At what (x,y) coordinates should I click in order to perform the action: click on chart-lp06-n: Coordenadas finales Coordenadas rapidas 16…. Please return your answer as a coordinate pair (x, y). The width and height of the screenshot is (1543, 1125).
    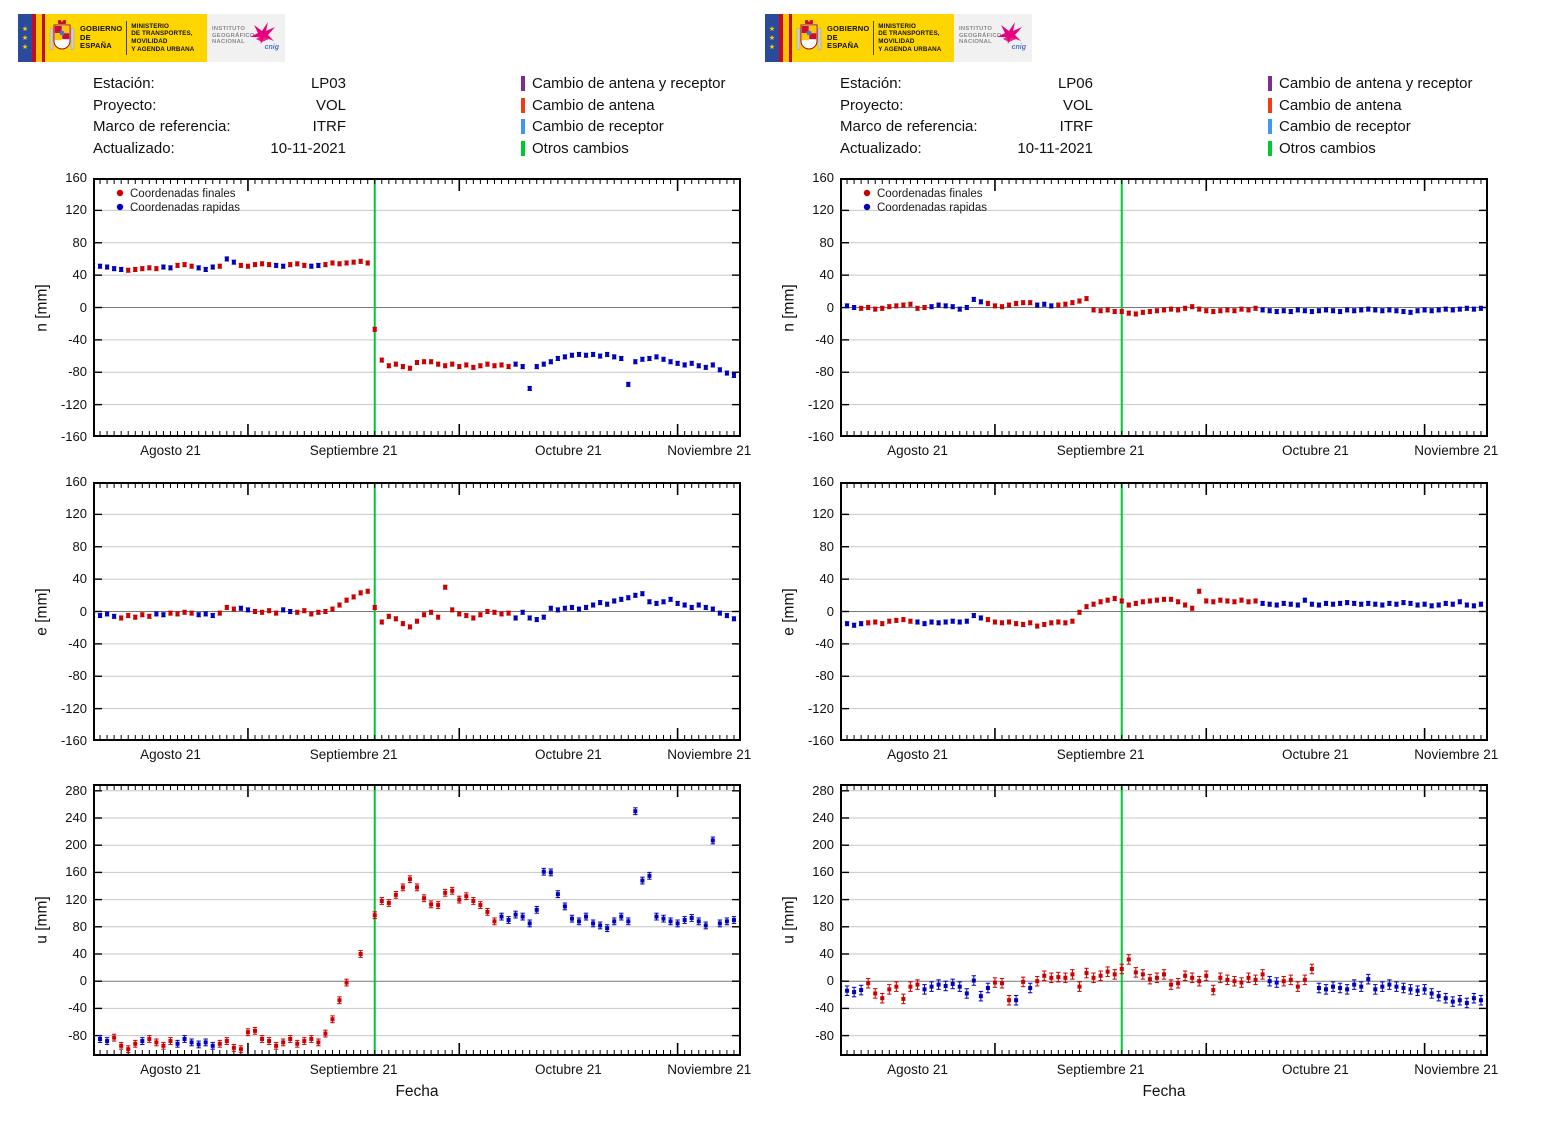
    Looking at the image, I should click on (1139, 314).